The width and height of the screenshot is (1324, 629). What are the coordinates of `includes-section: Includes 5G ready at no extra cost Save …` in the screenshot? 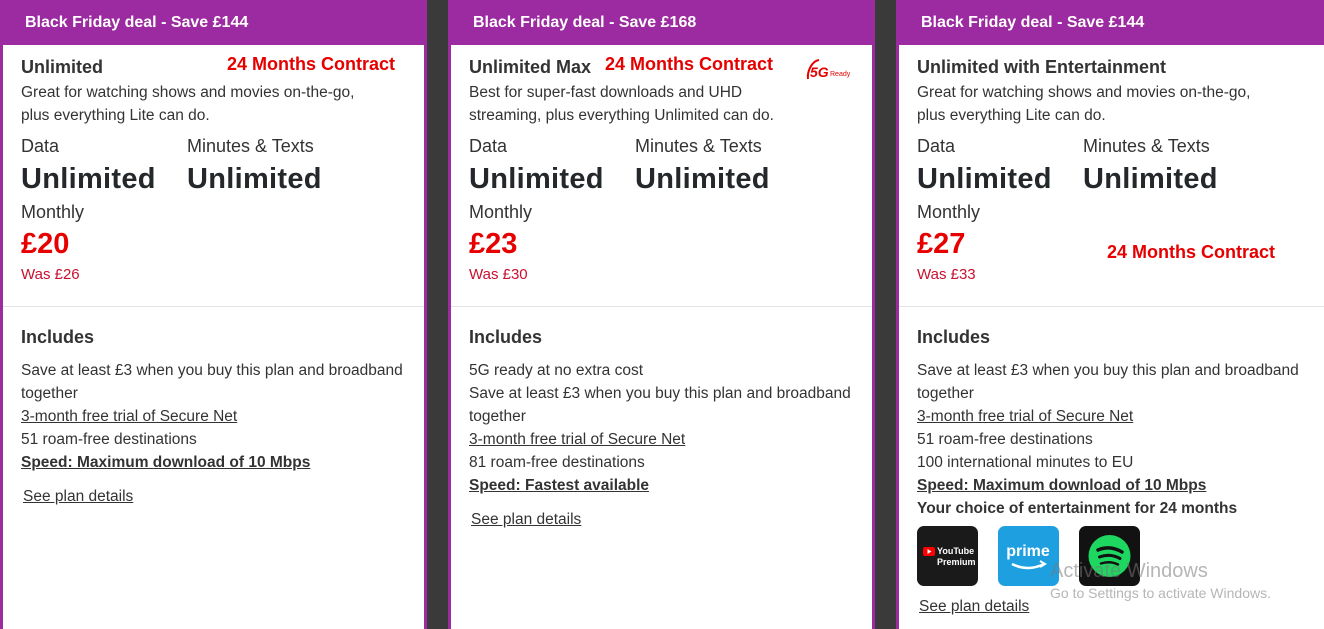 It's located at (661, 418).